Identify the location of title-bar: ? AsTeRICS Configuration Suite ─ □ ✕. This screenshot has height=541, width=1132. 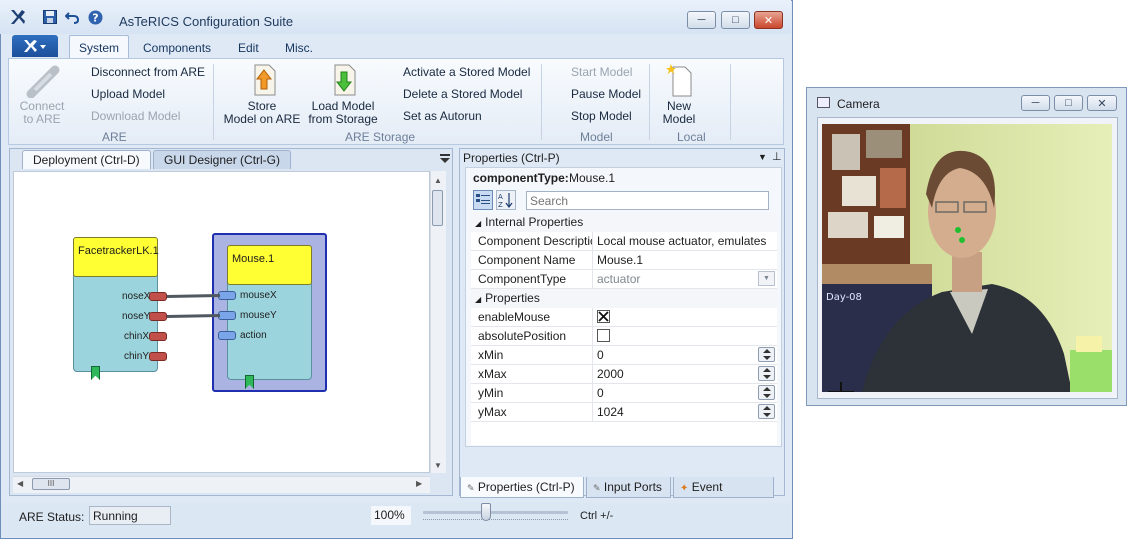
(395, 17).